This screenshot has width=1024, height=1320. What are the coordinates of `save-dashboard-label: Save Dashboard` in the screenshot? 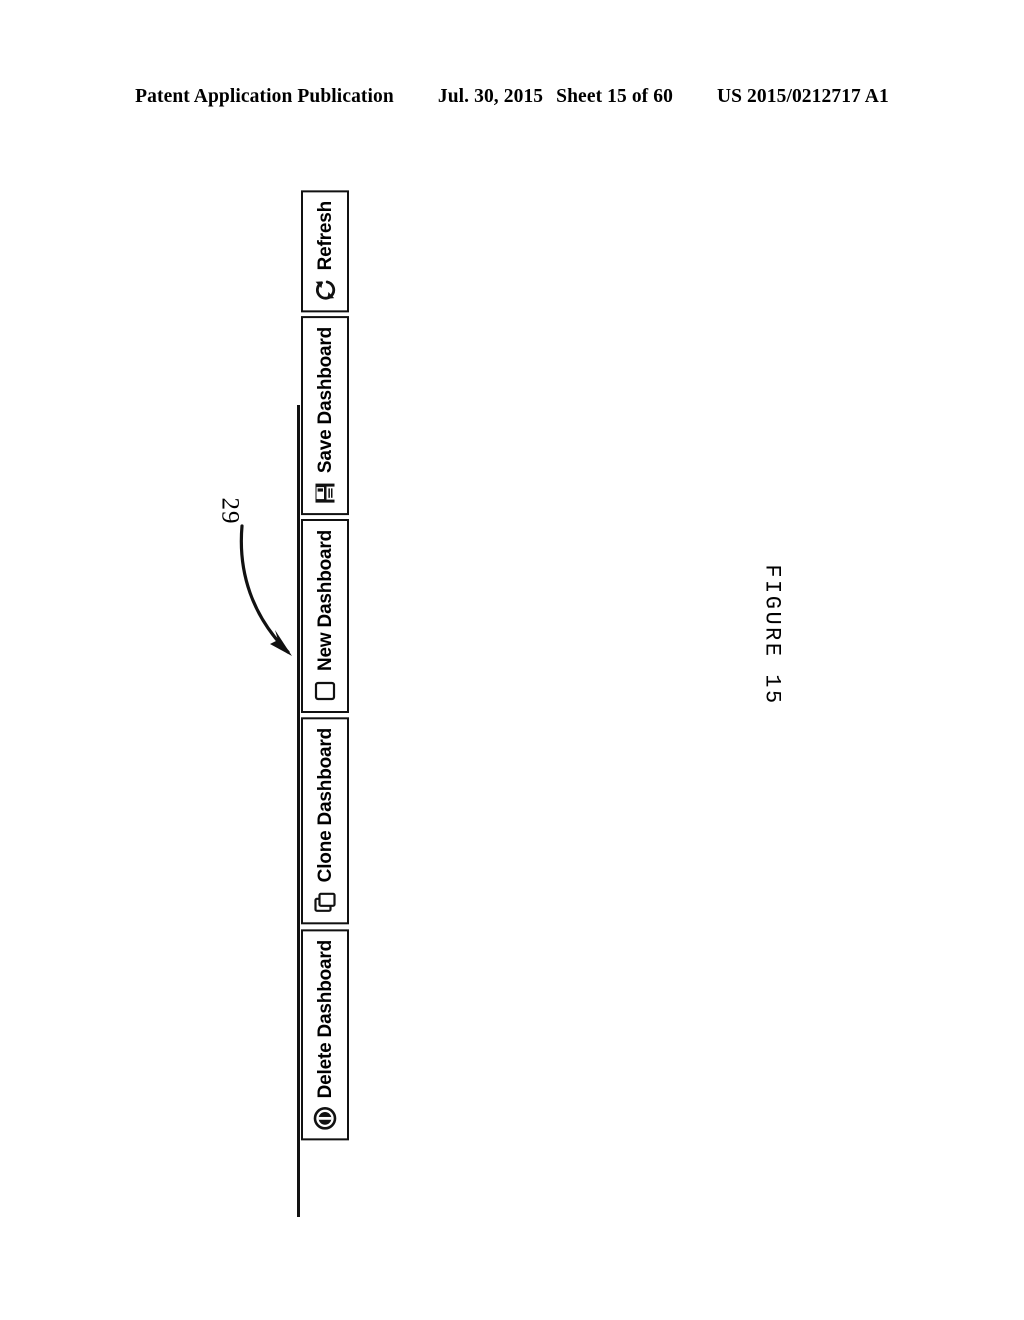 It's located at (325, 400).